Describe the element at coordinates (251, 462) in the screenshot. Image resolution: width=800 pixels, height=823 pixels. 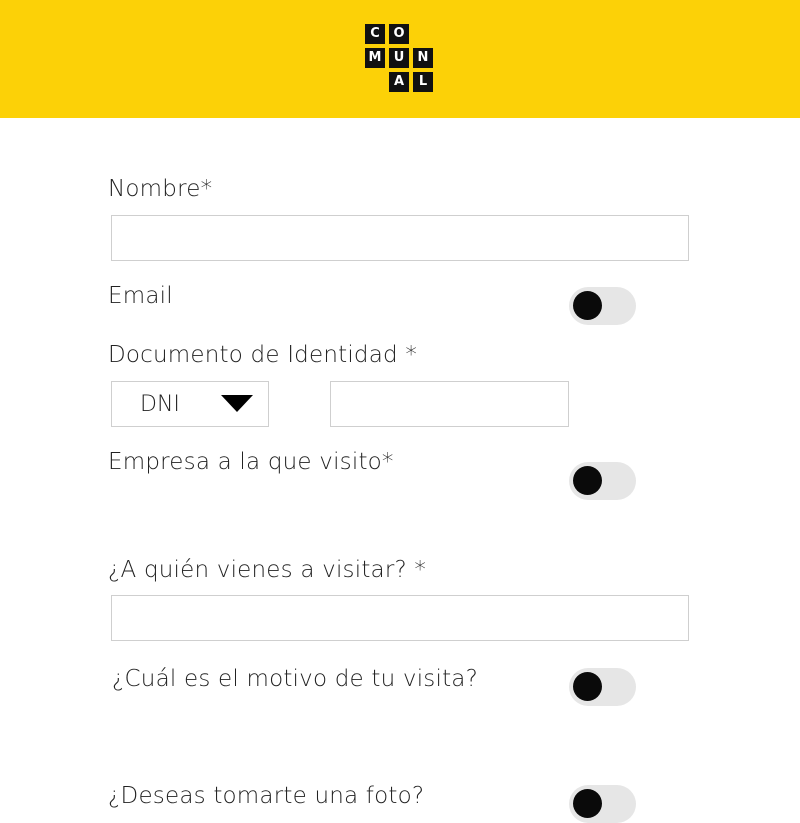
I see `empresa-label: Empresa a la que visito*` at that location.